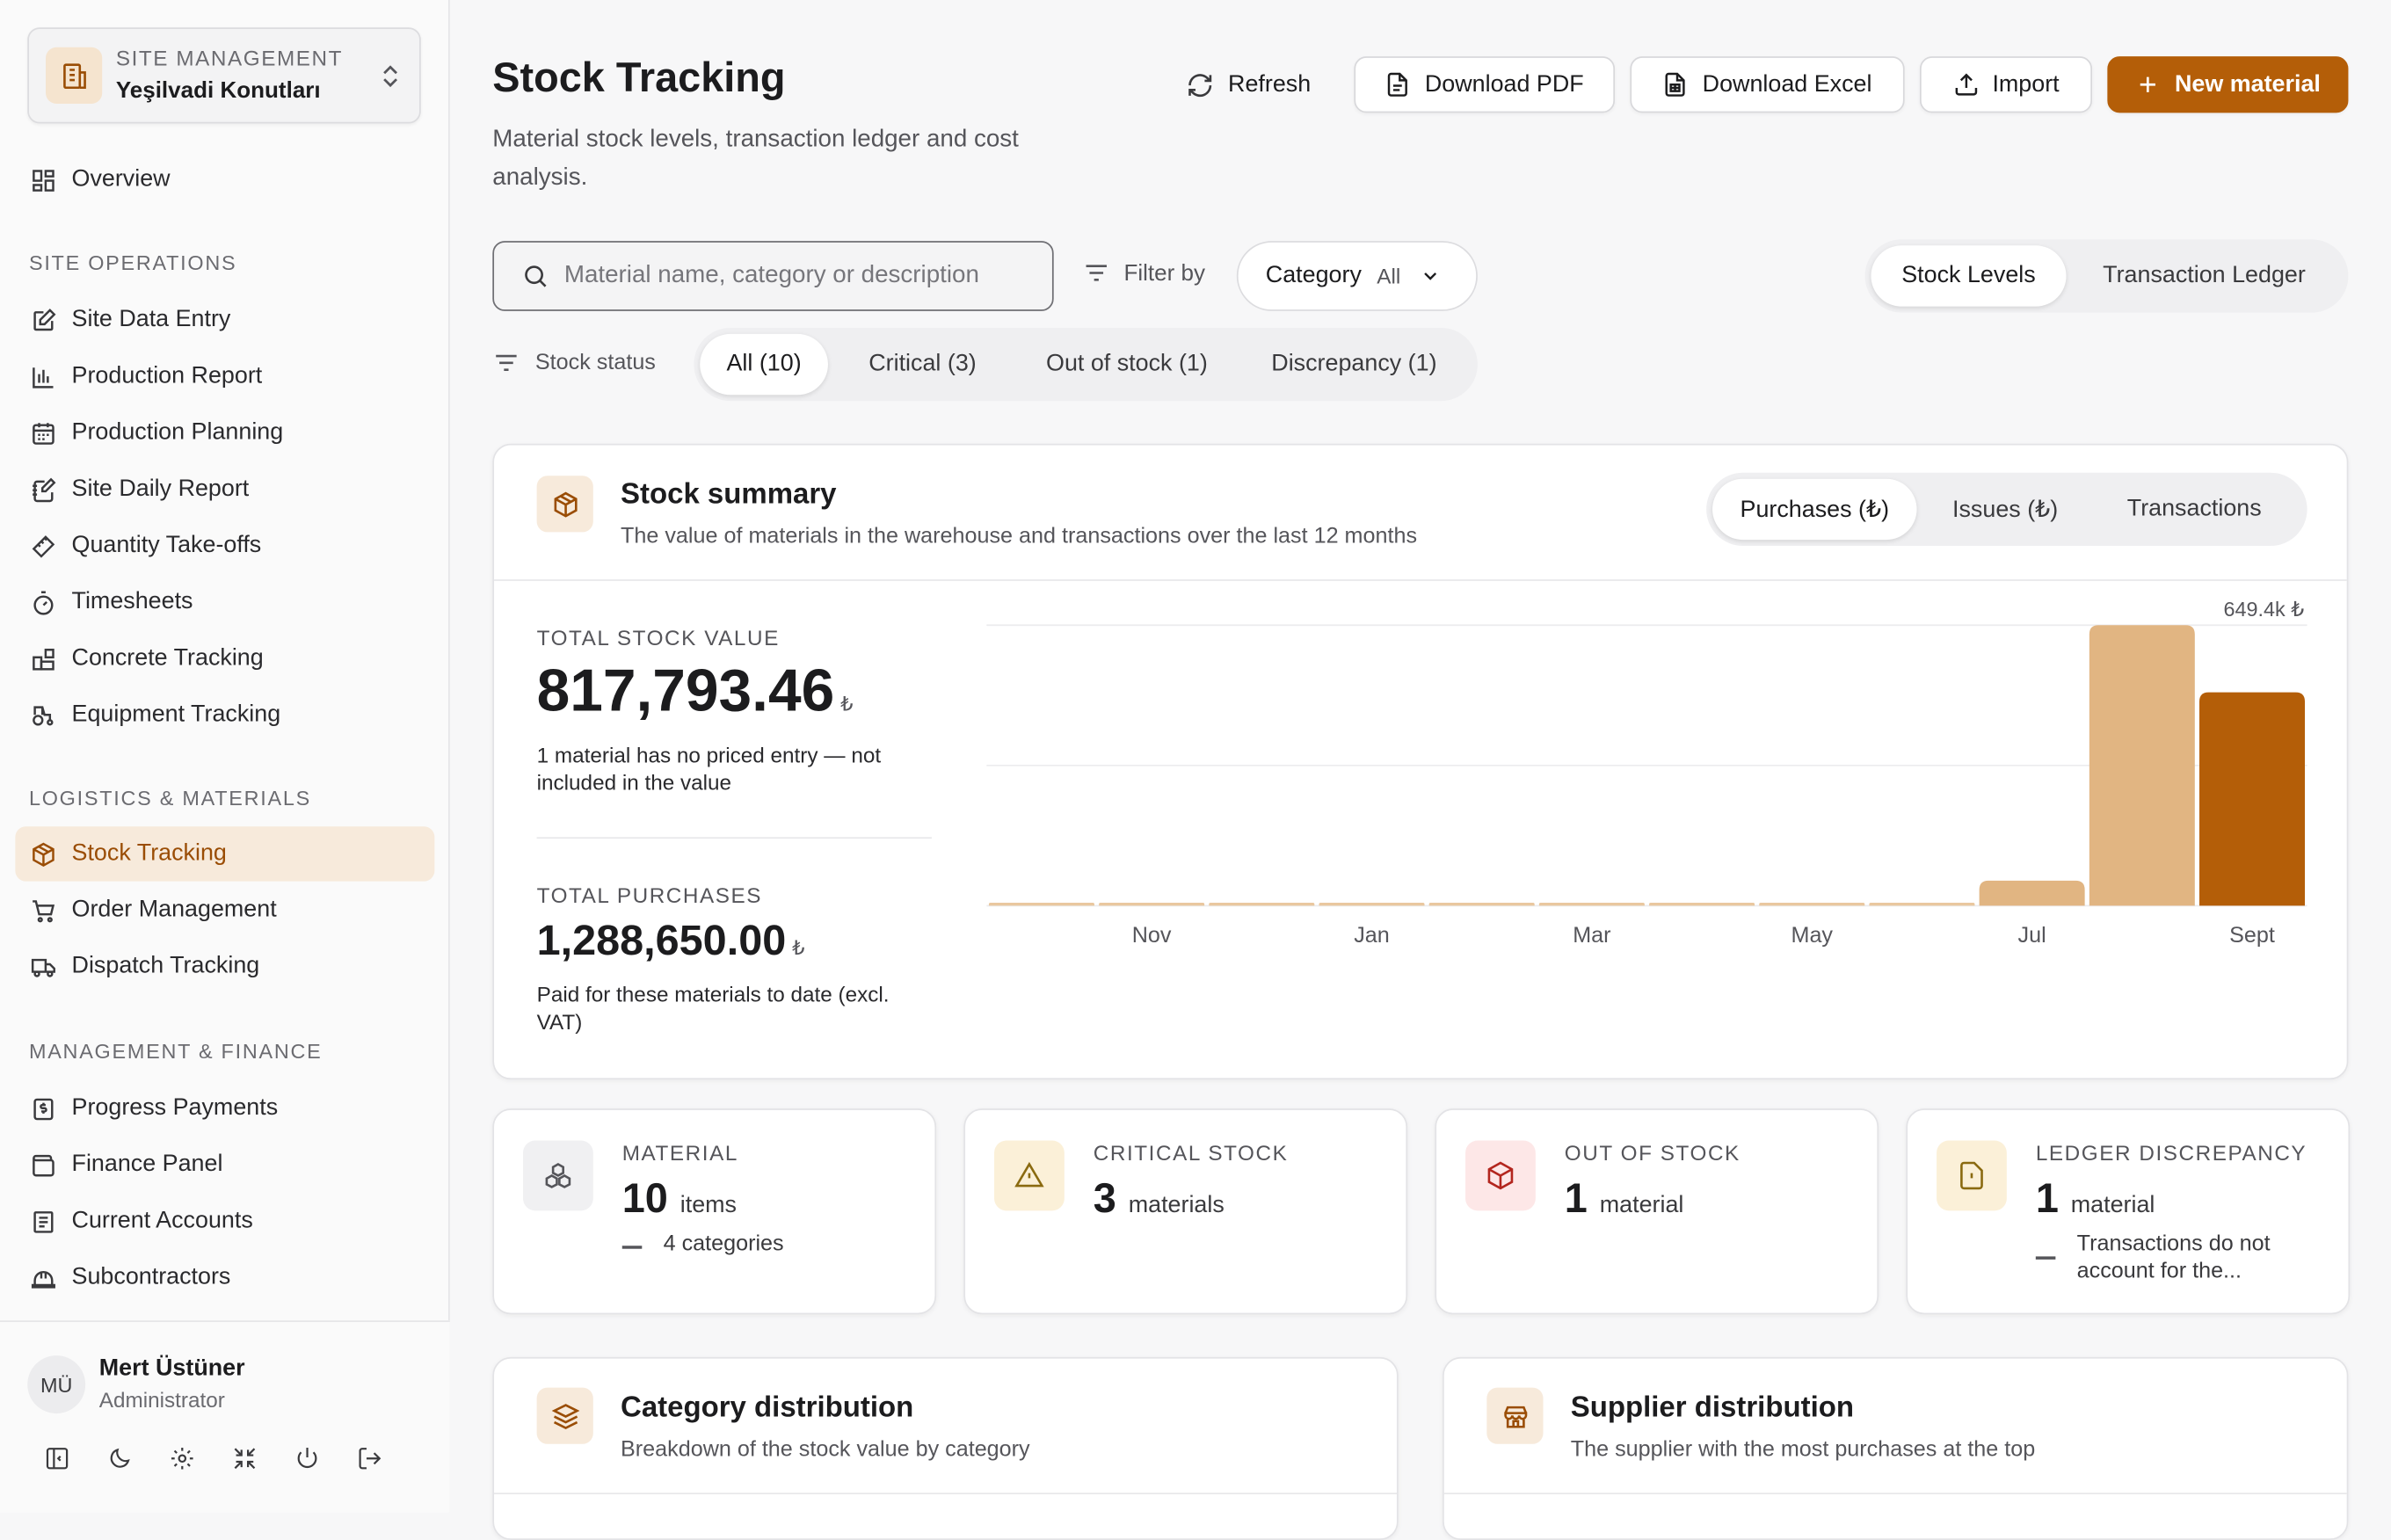 This screenshot has height=1540, width=2391. Describe the element at coordinates (922, 364) in the screenshot. I see `status-tab-critical: Critical (3)` at that location.